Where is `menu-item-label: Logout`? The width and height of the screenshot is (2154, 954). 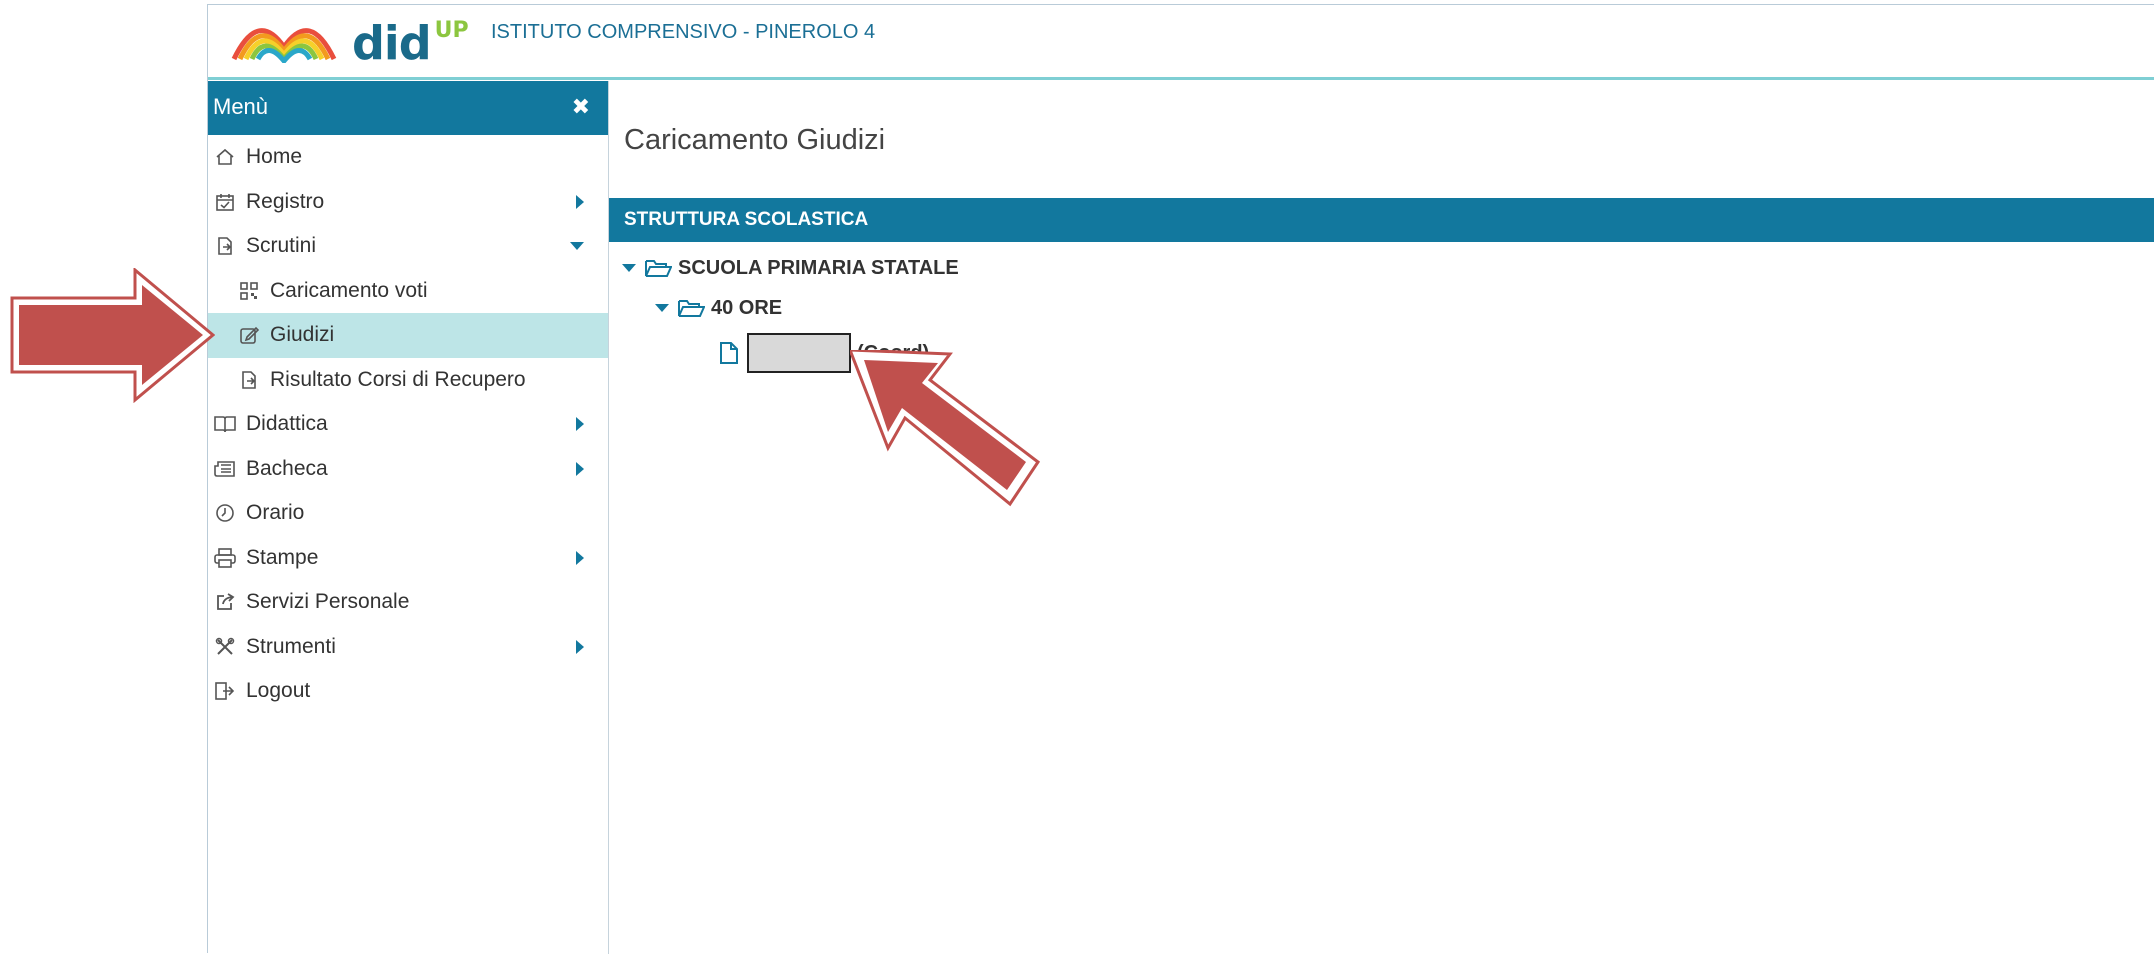
menu-item-label: Logout is located at coordinates (278, 691).